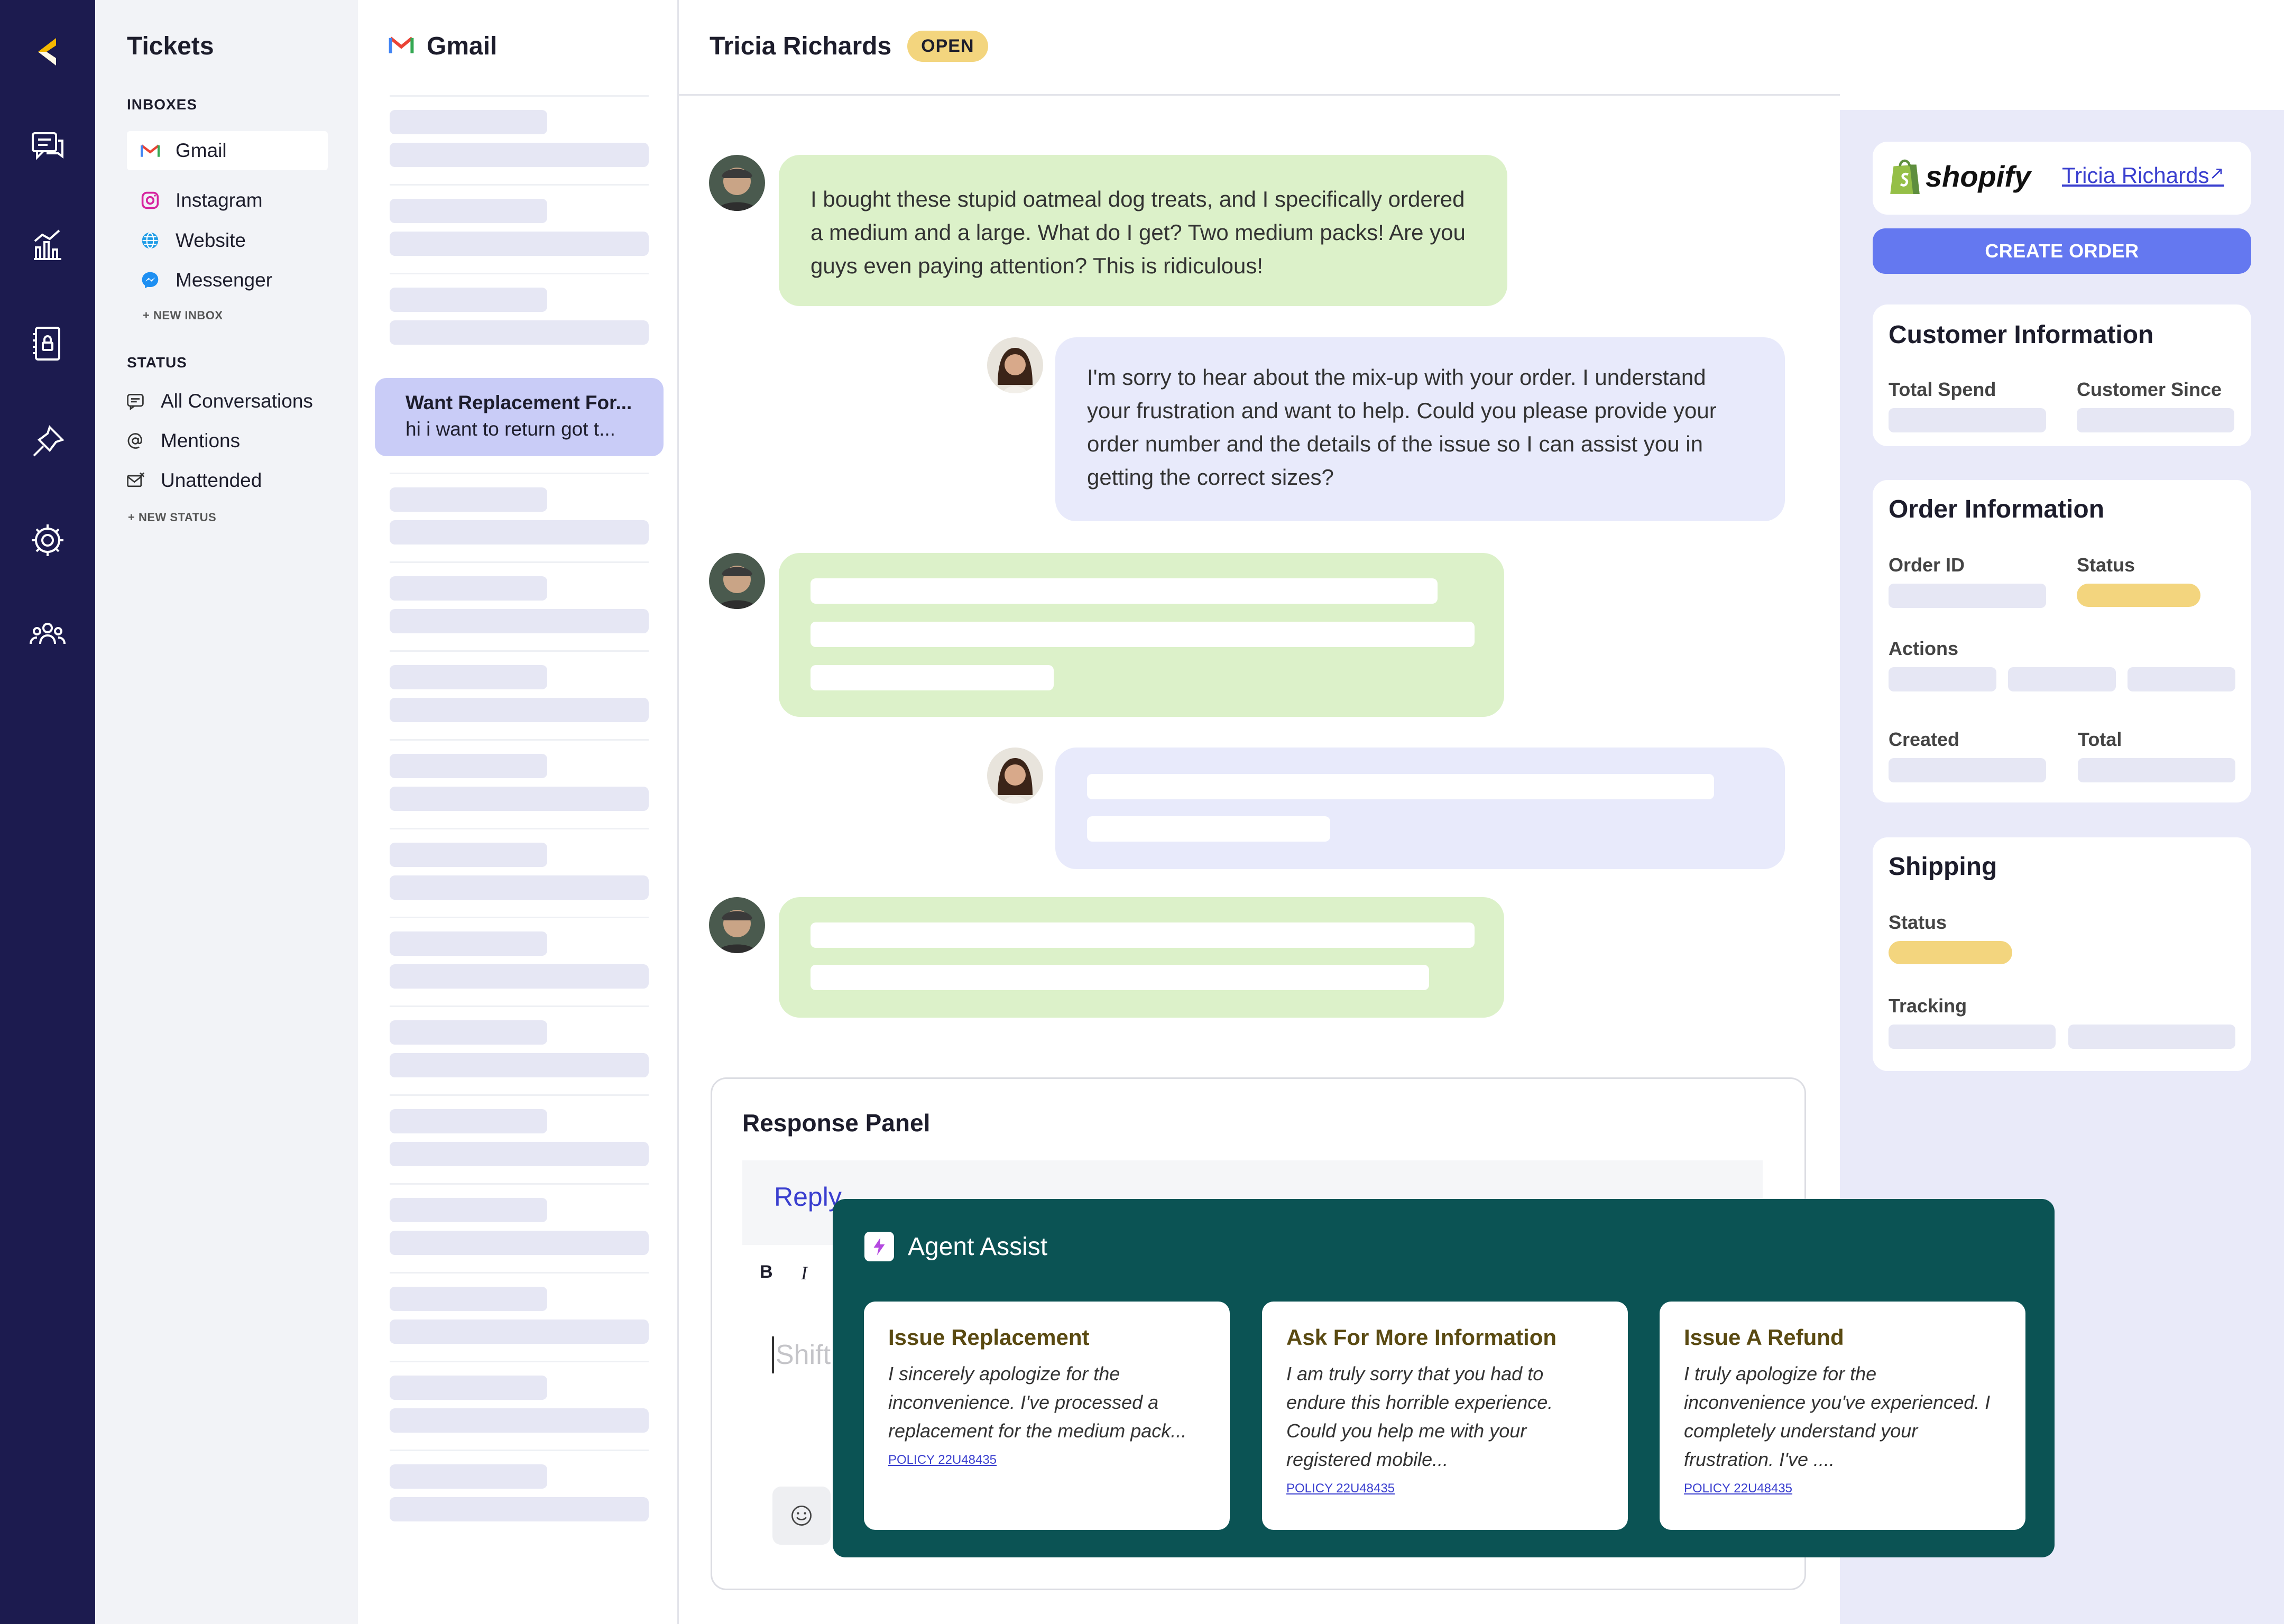  What do you see at coordinates (2062, 251) in the screenshot?
I see `create-order-button: CREATE ORDER` at bounding box center [2062, 251].